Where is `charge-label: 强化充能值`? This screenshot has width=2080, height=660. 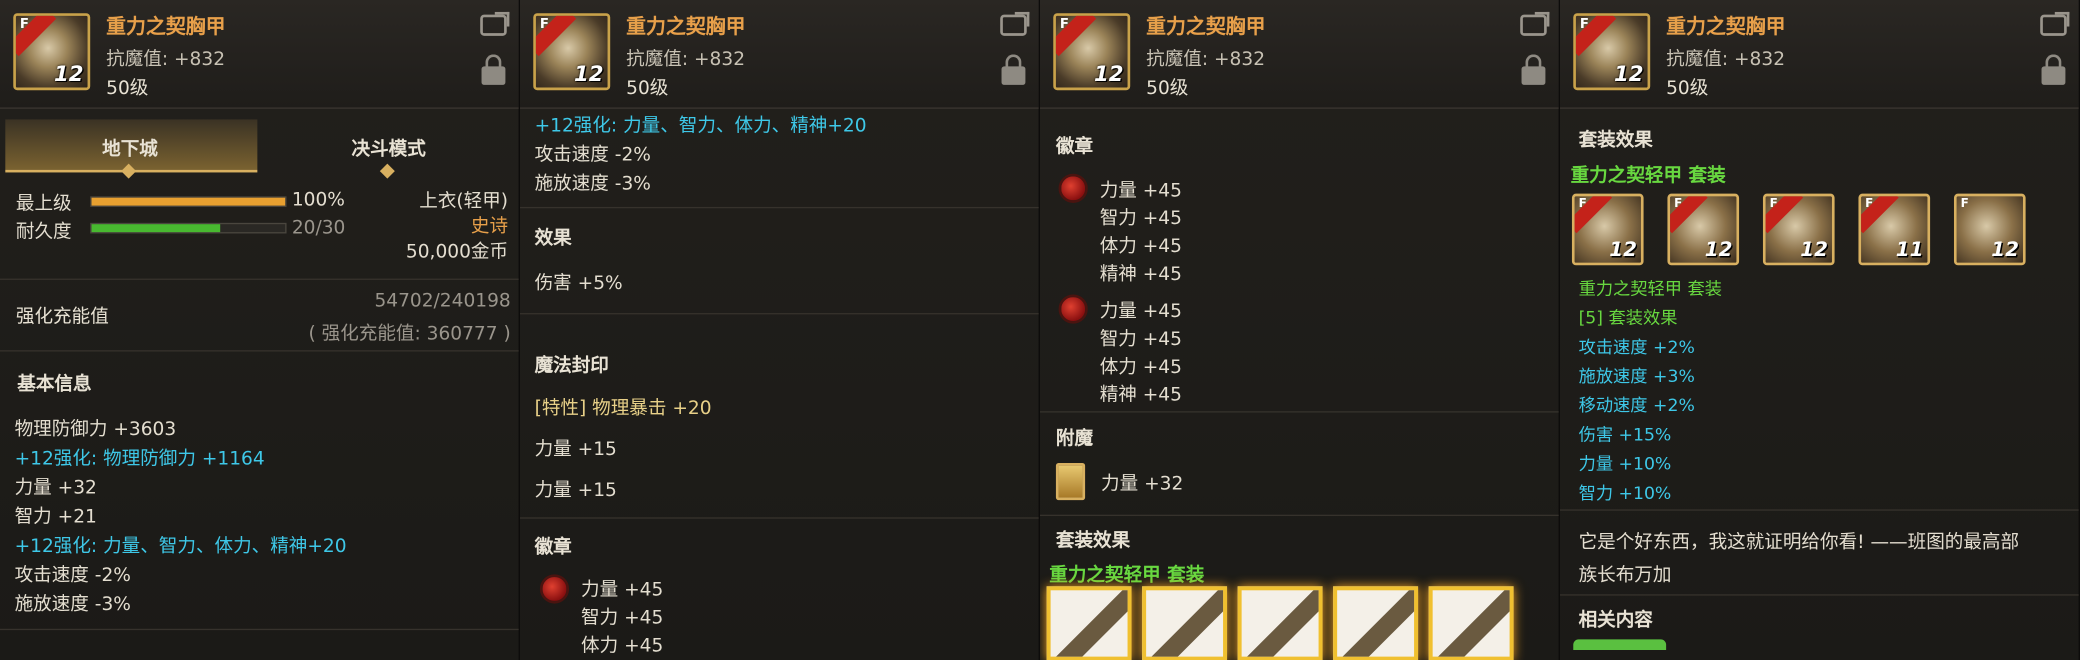 charge-label: 强化充能值 is located at coordinates (62, 317).